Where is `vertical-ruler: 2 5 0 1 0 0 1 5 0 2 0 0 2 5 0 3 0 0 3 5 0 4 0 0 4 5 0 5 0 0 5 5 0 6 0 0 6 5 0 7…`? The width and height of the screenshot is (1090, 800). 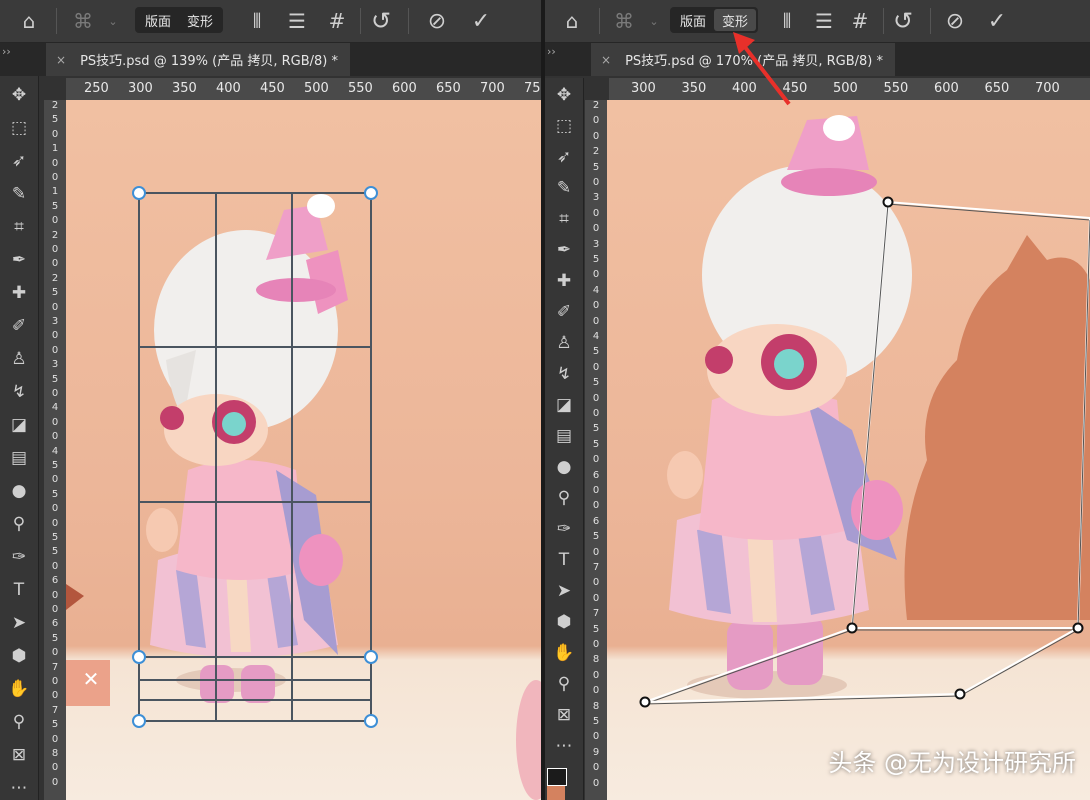
vertical-ruler: 2 5 0 1 0 0 1 5 0 2 0 0 2 5 0 3 0 0 3 5 0 4 0 0 4 5 0 5 0 0 5 5 0 6 0 0 6 5 0 7… is located at coordinates (55, 450).